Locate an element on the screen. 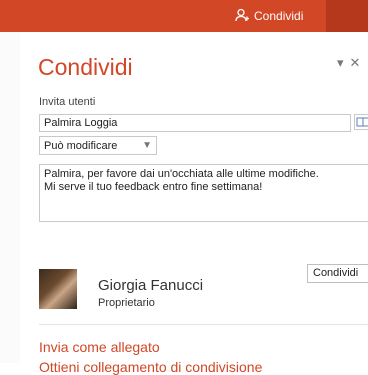  address-book-icon is located at coordinates (361, 122).